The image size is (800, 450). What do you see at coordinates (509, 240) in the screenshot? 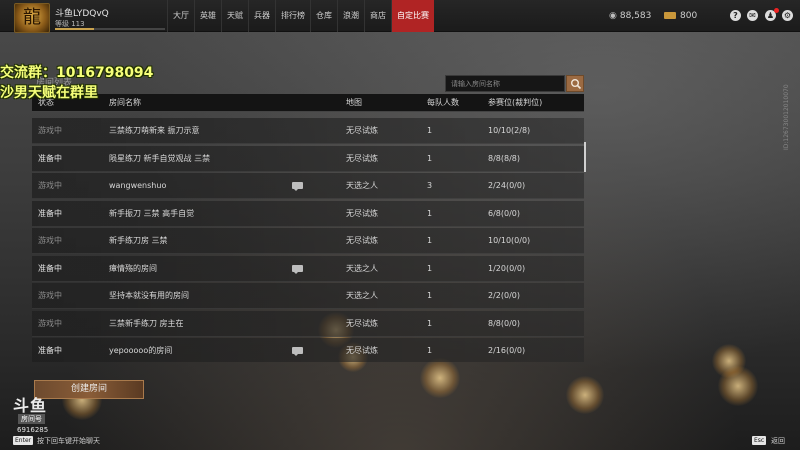
I see `room-seats: 10/10(0/0)` at bounding box center [509, 240].